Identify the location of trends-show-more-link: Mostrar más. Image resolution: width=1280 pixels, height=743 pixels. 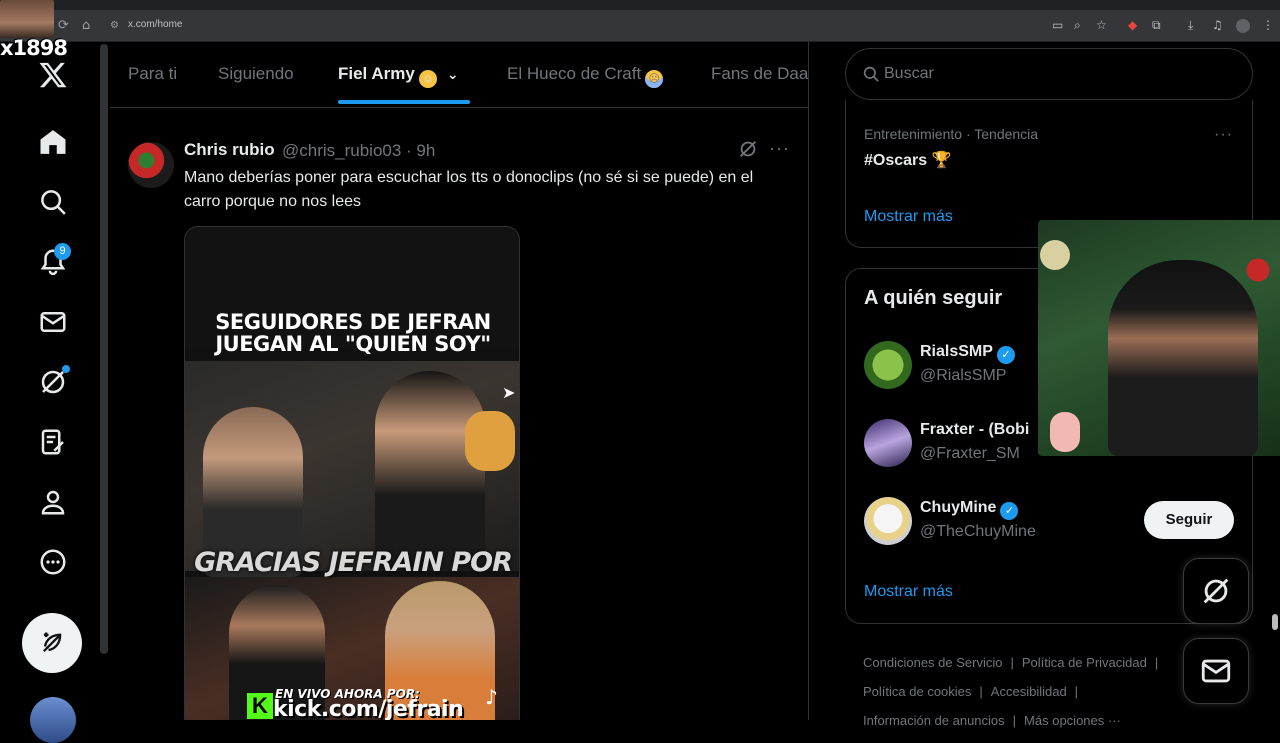
(908, 217).